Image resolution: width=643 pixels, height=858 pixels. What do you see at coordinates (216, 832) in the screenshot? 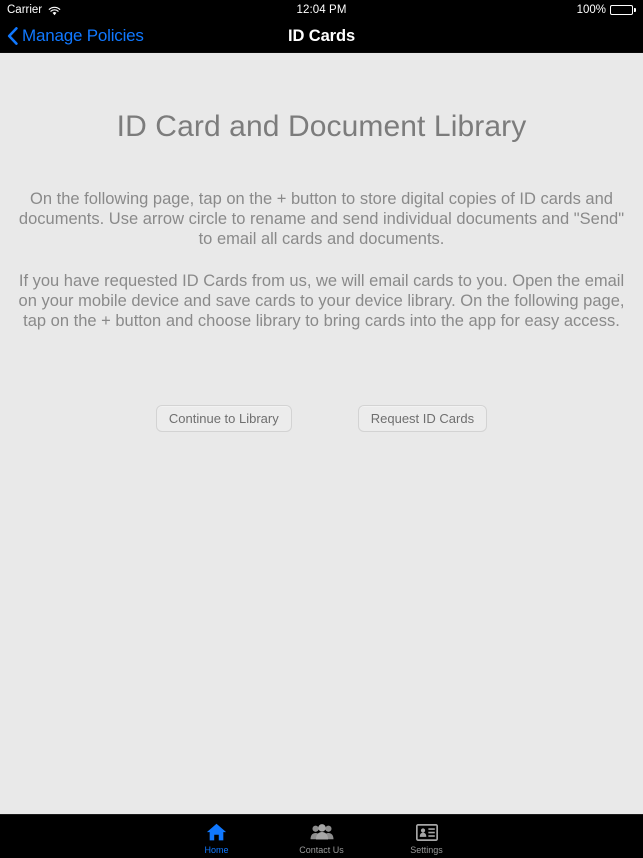
I see `home-icon` at bounding box center [216, 832].